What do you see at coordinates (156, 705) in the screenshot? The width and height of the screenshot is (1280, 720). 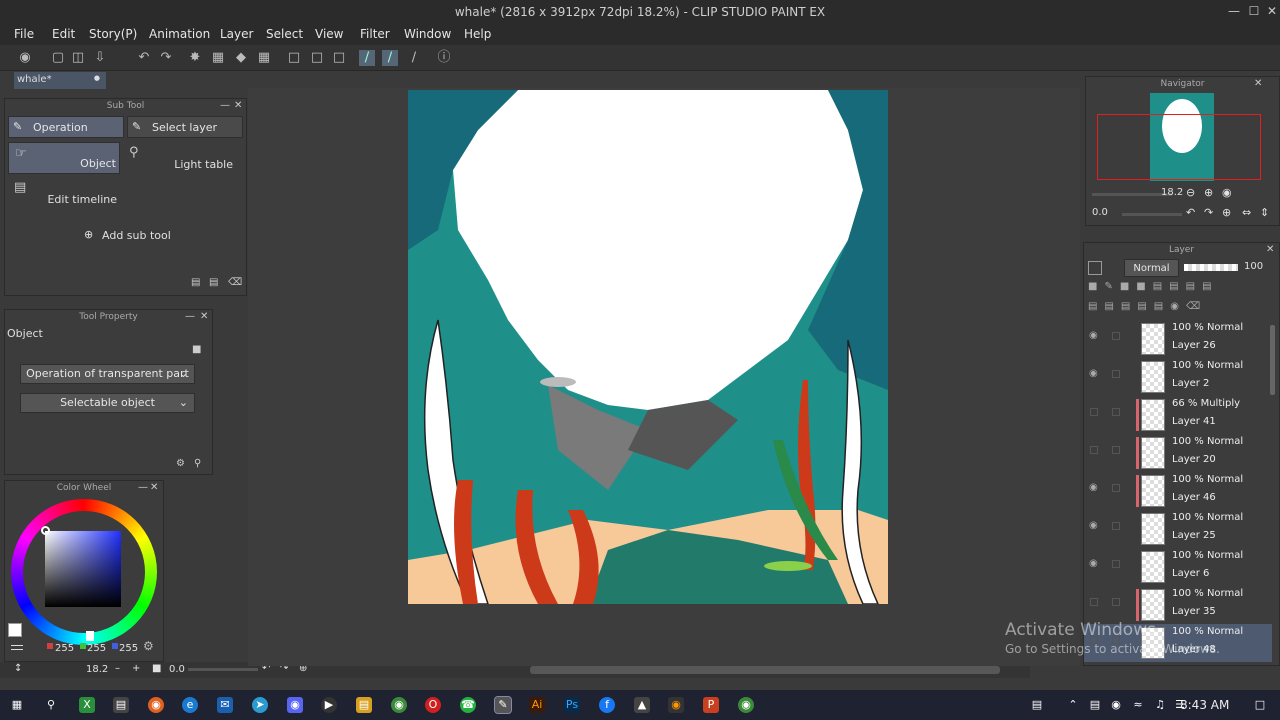 I see `firefox-icon: ◉` at bounding box center [156, 705].